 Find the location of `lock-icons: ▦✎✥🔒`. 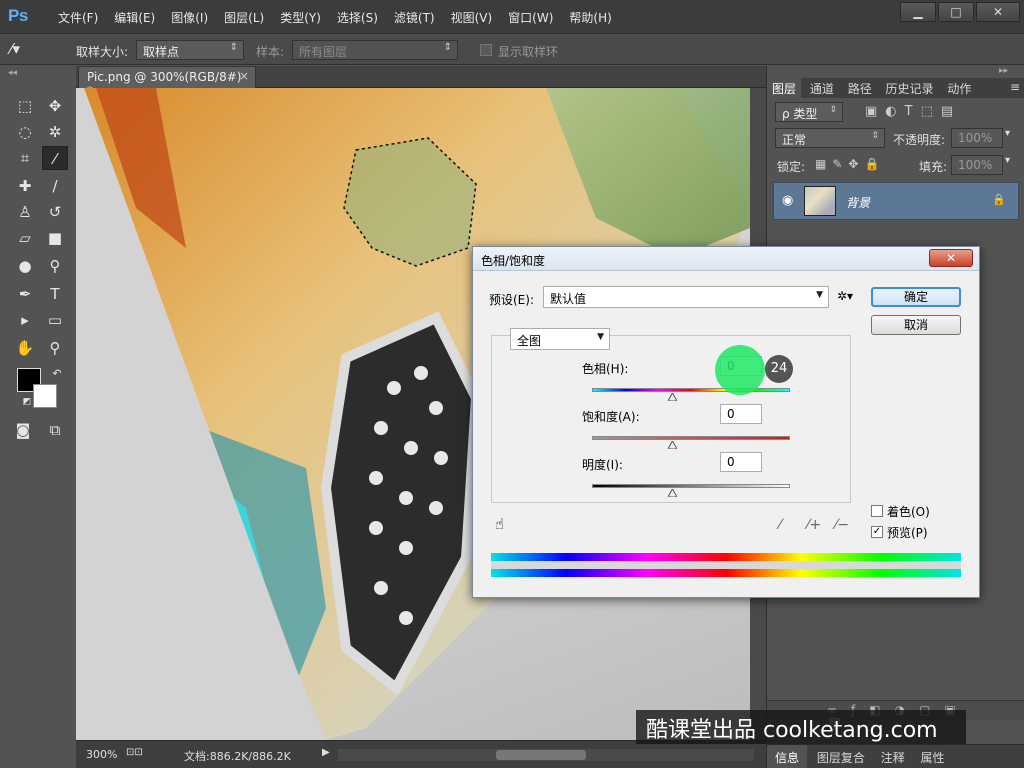

lock-icons: ▦✎✥🔒 is located at coordinates (850, 164).